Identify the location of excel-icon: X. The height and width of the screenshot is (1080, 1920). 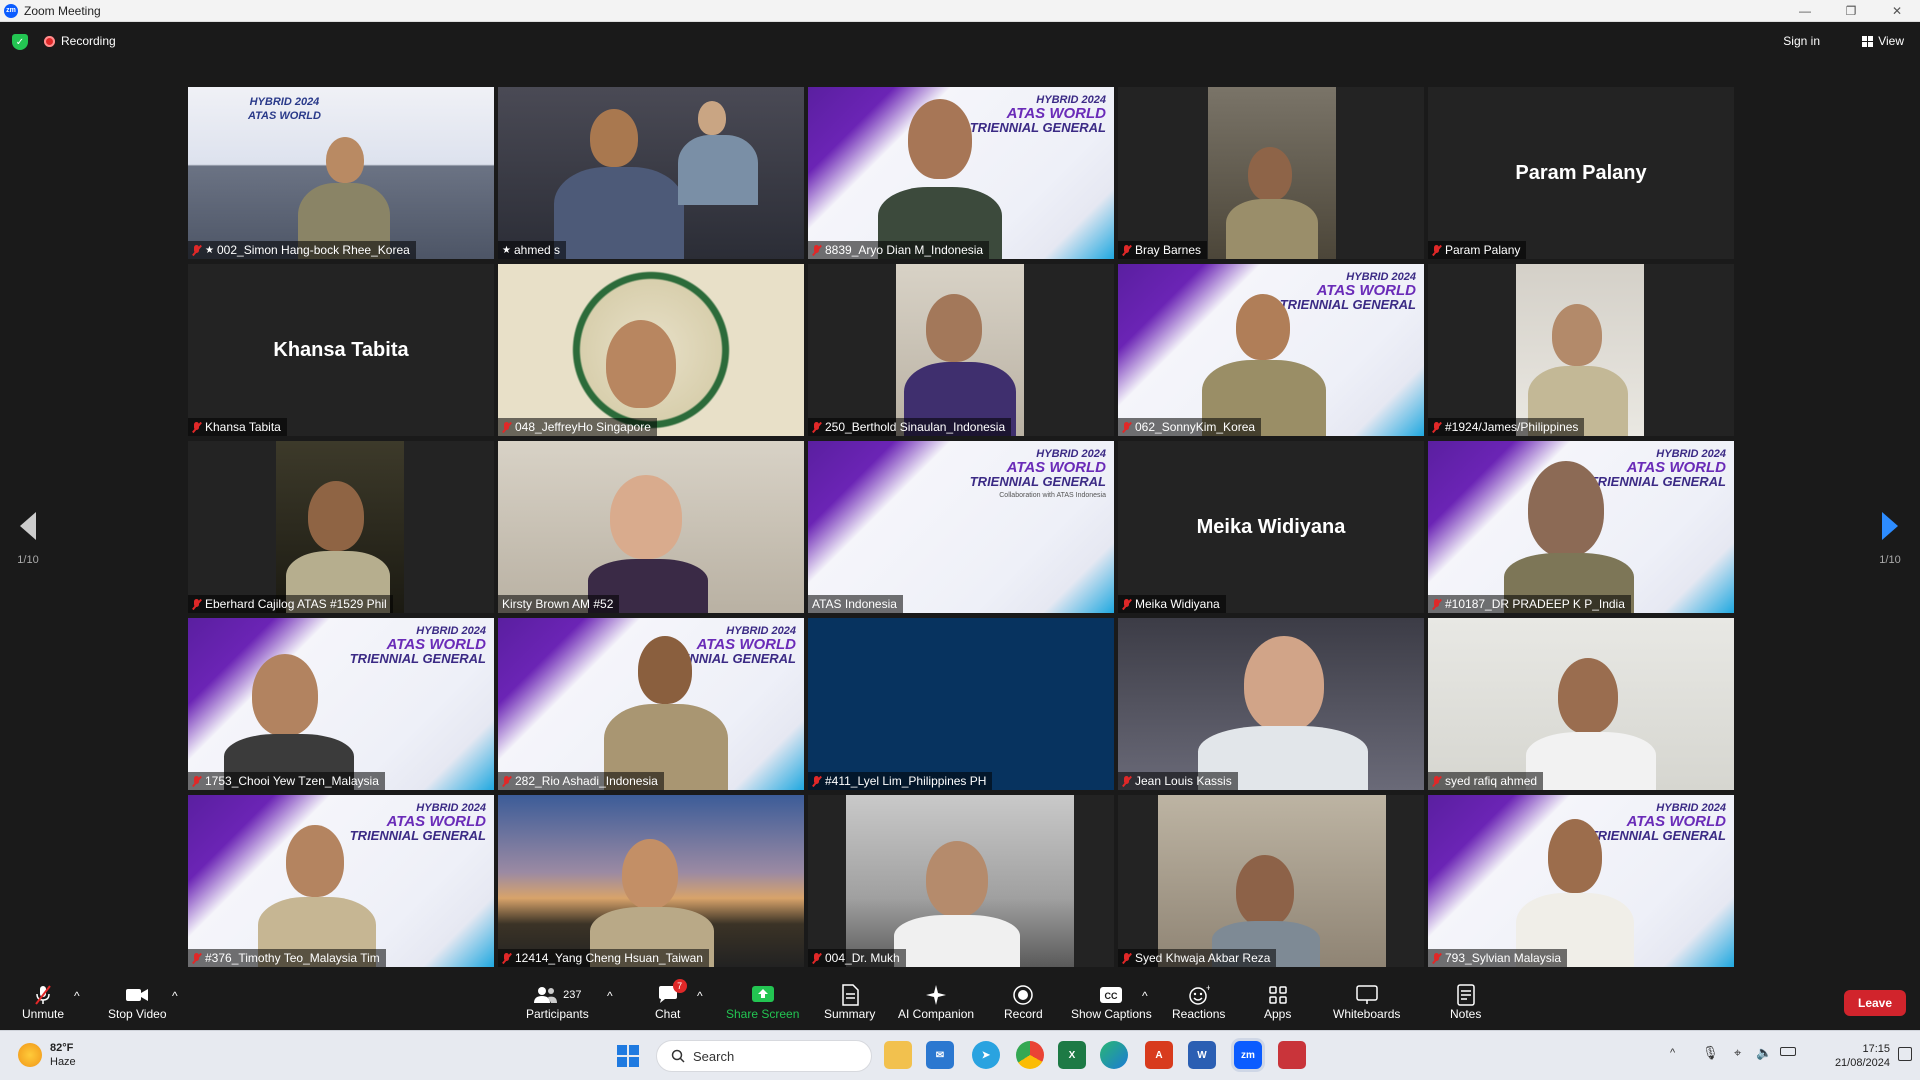
(1072, 1055).